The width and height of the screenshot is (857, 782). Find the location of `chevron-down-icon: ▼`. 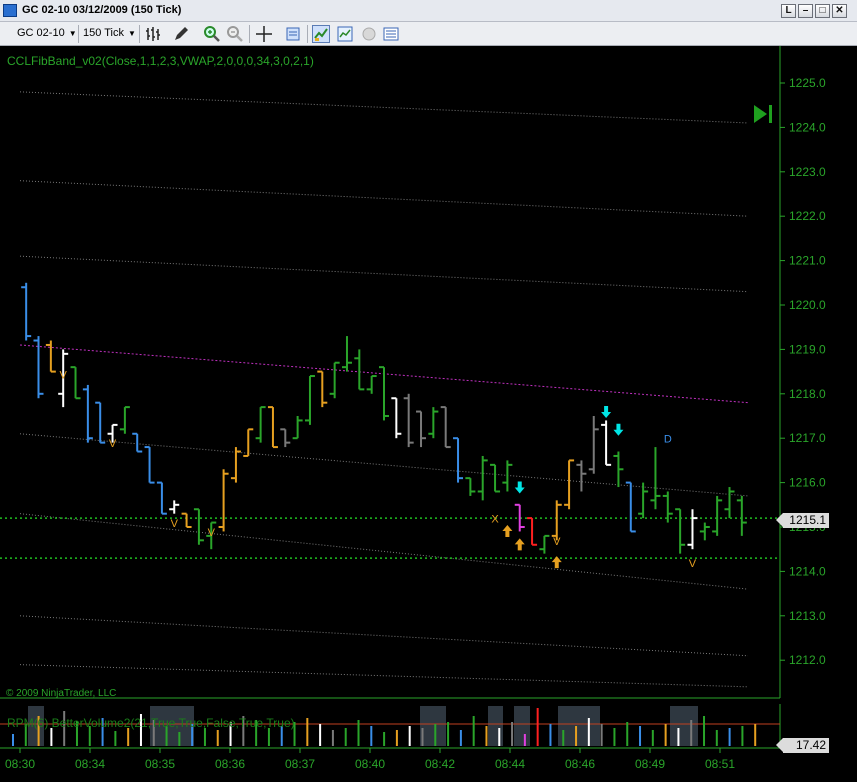

chevron-down-icon: ▼ is located at coordinates (72, 33).